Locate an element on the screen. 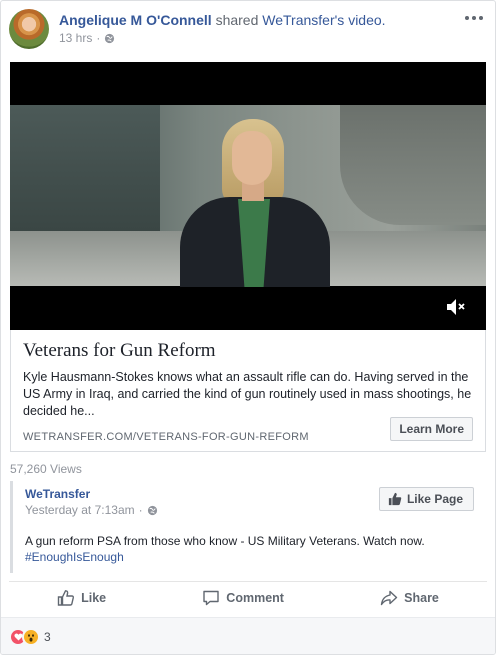 The height and width of the screenshot is (655, 496). speech-bubble-icon is located at coordinates (211, 597).